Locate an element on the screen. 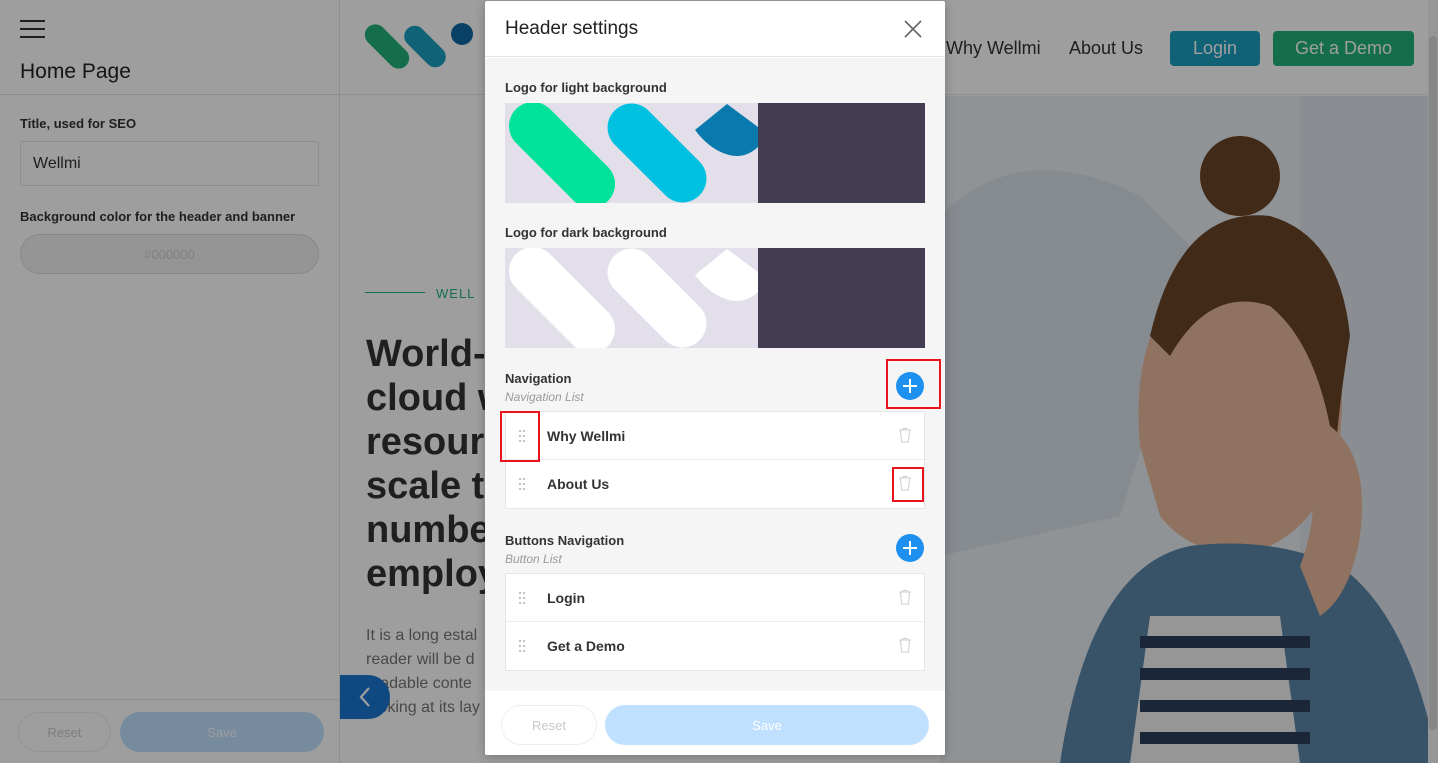 Image resolution: width=1438 pixels, height=763 pixels. navigation-item-label: Why Wellmi is located at coordinates (586, 435).